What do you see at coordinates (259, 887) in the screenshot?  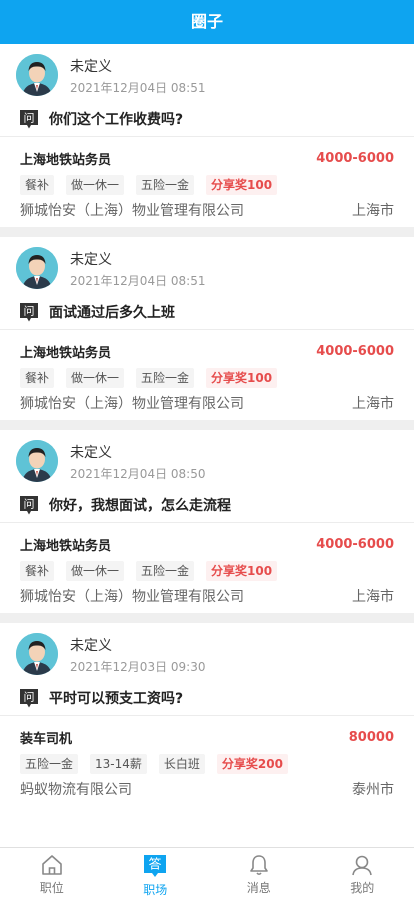 I see `tab-label: 消息` at bounding box center [259, 887].